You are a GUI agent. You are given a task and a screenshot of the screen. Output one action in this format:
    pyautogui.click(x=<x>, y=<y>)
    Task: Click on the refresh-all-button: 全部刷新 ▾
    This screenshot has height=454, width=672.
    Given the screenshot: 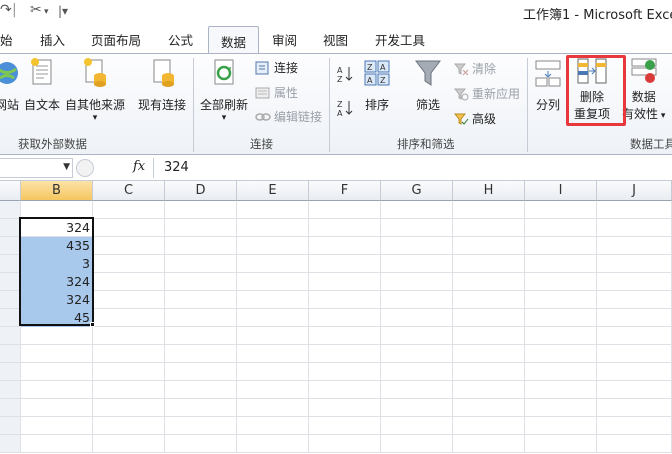 What is the action you would take?
    pyautogui.click(x=224, y=89)
    